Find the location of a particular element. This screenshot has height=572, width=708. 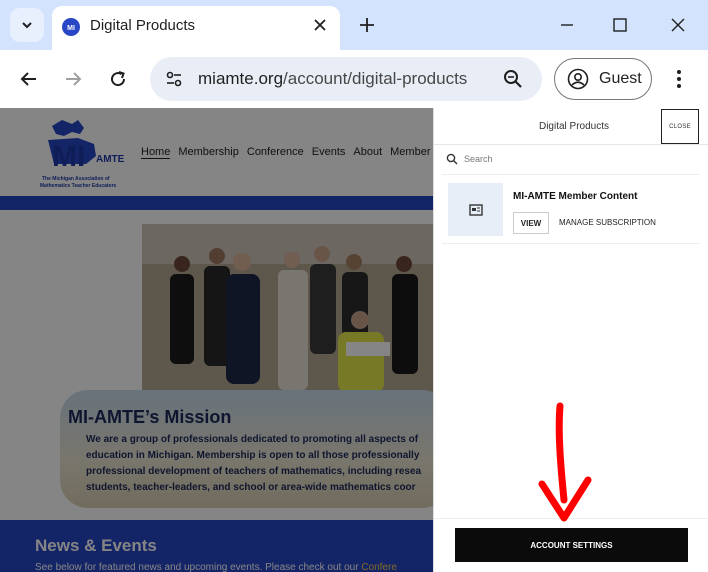

back-button is located at coordinates (29, 79).